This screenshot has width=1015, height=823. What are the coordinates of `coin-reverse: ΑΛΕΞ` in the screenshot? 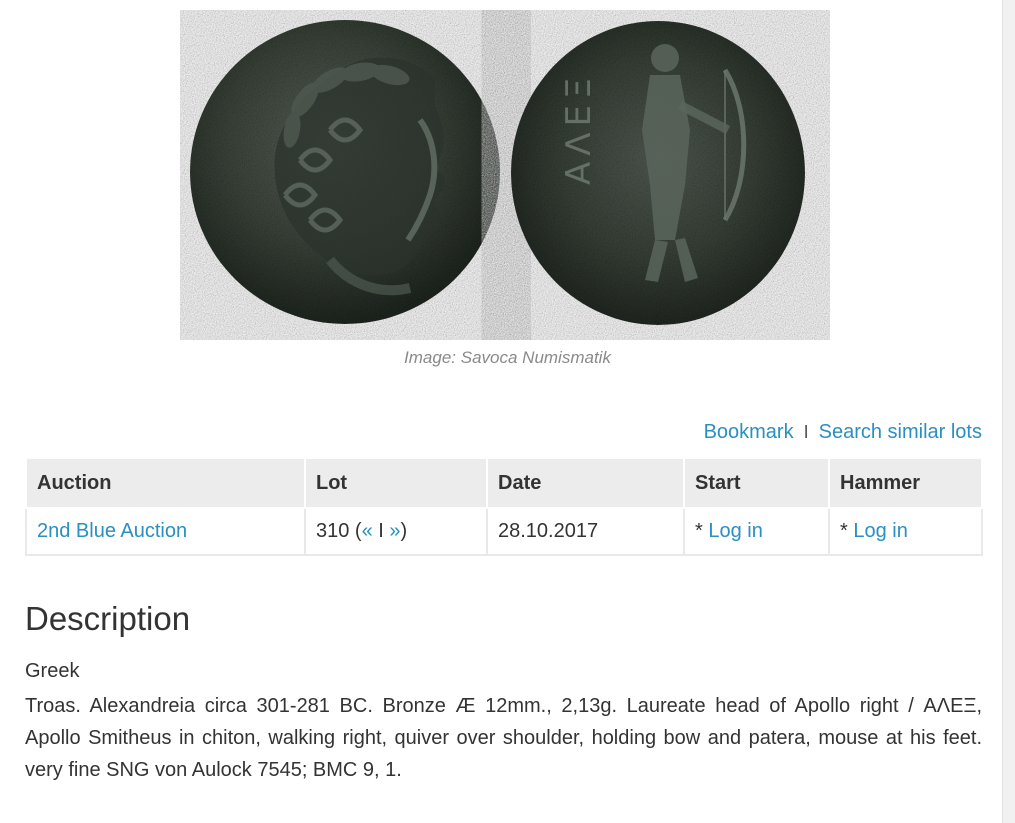 It's located at (658, 173).